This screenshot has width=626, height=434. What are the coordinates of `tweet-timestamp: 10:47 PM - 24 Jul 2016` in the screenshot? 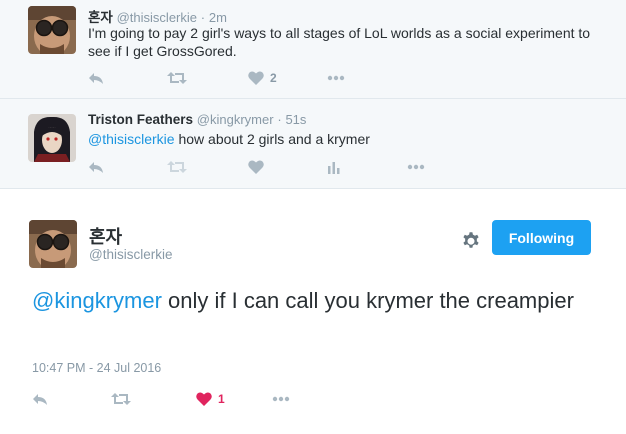 It's located at (96, 368).